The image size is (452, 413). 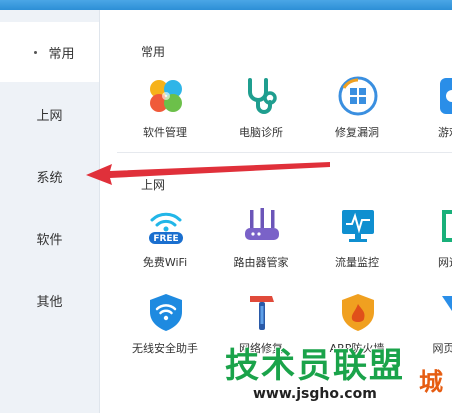 I want to click on tool-wireless-security: 无线安全助手, so click(x=165, y=337).